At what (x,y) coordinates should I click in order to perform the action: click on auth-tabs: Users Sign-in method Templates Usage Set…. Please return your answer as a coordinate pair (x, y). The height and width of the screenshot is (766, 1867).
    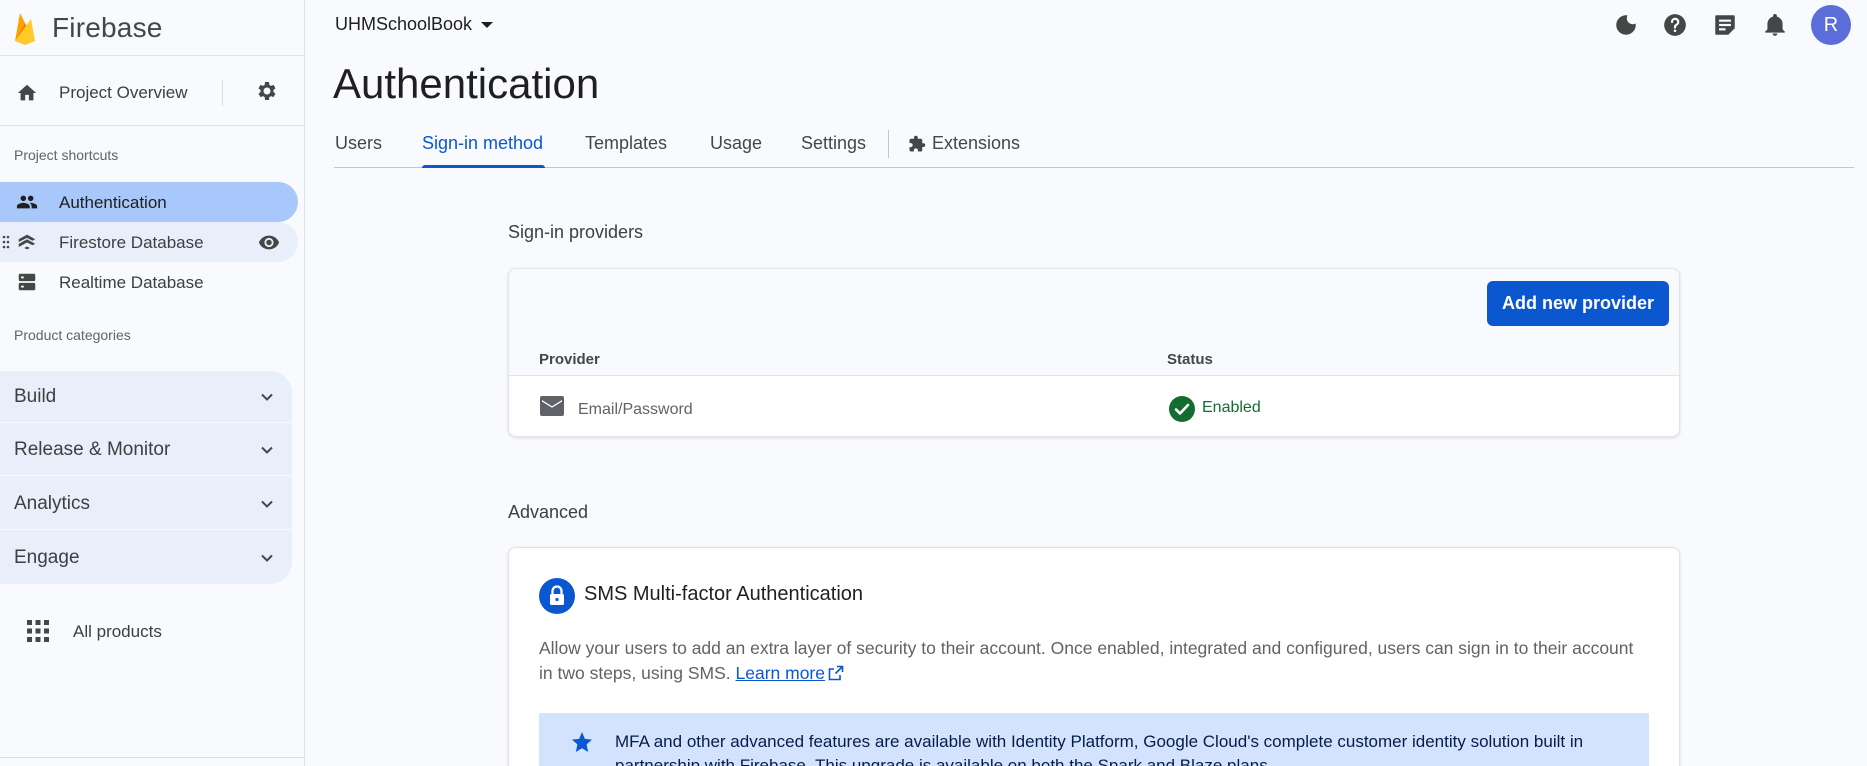
    Looking at the image, I should click on (1094, 144).